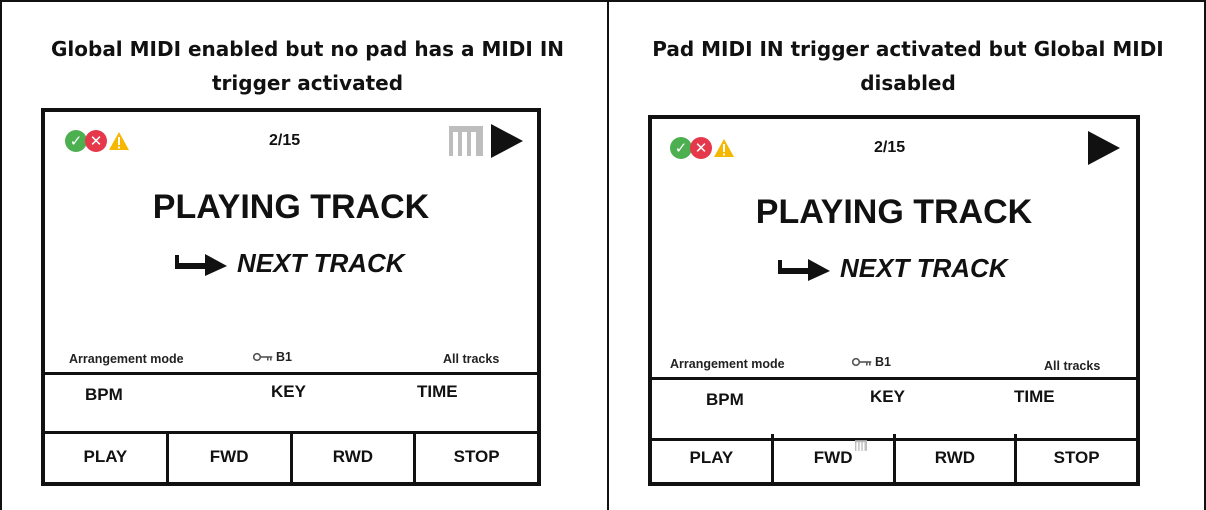  I want to click on frame-left-border, so click(1, 255).